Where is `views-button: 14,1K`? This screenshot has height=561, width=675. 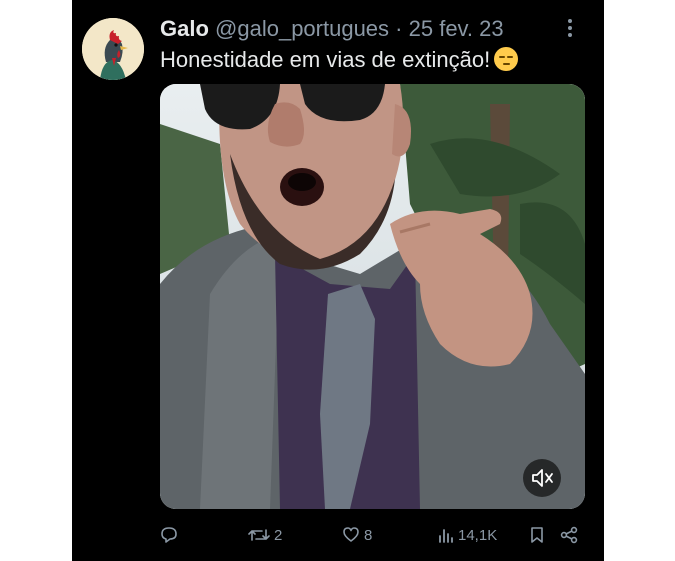 views-button: 14,1K is located at coordinates (467, 535).